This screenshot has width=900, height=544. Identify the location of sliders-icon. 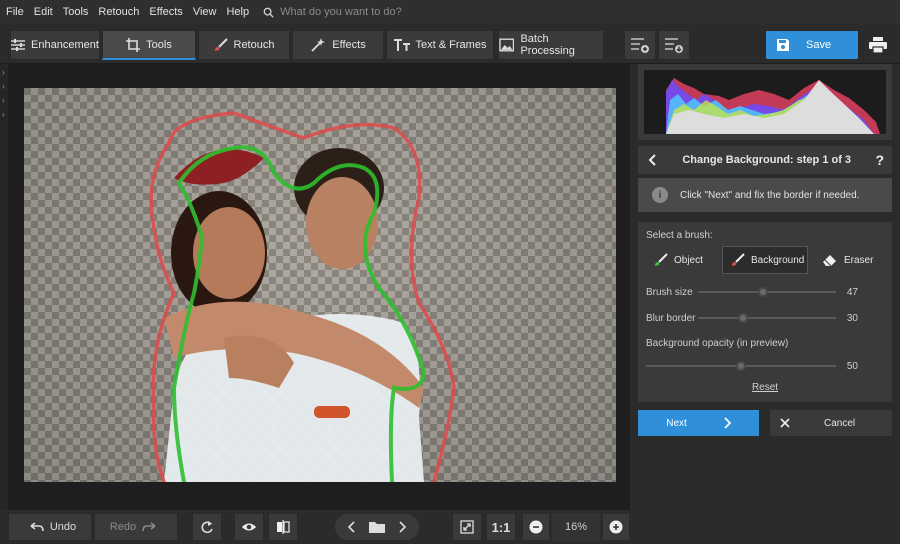
(18, 45).